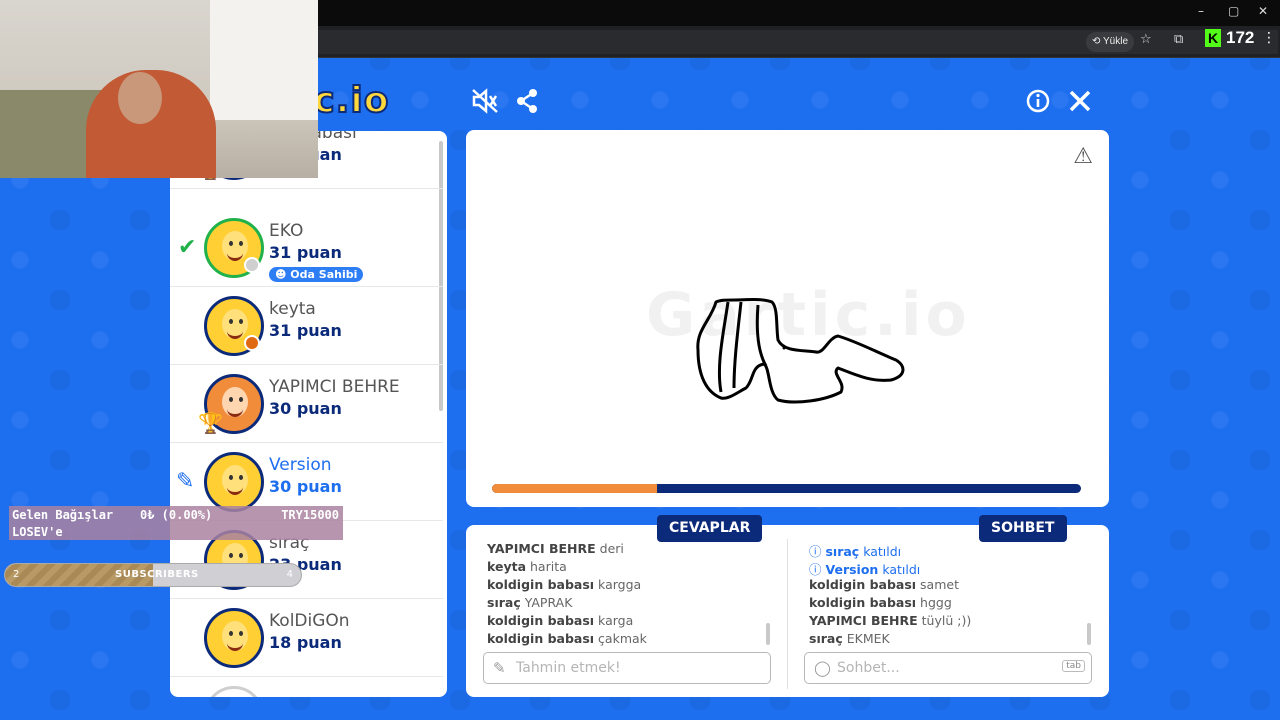 This screenshot has width=1280, height=720. What do you see at coordinates (1269, 38) in the screenshot?
I see `more-options-icon: ⋮` at bounding box center [1269, 38].